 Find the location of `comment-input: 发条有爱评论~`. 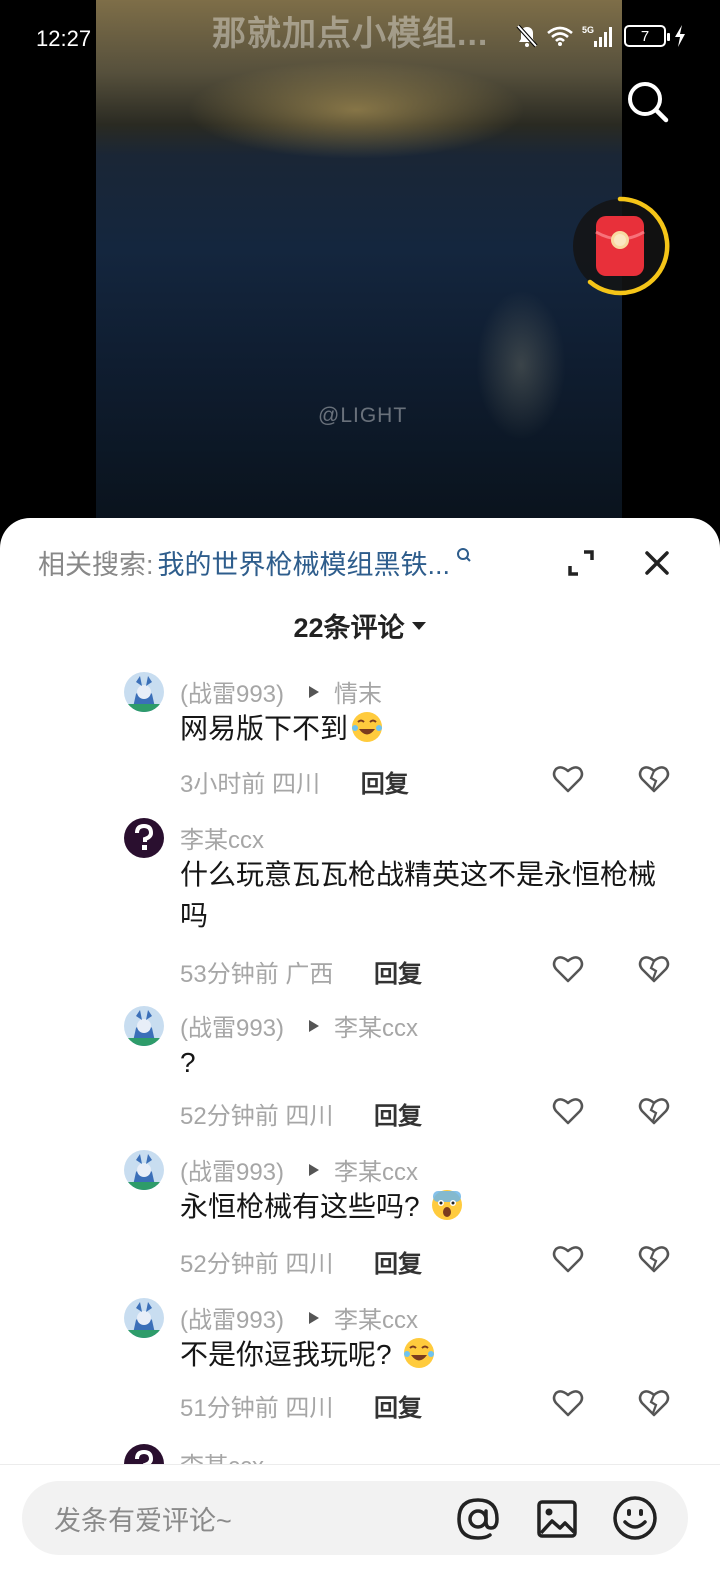

comment-input: 发条有爱评论~ is located at coordinates (355, 1518).